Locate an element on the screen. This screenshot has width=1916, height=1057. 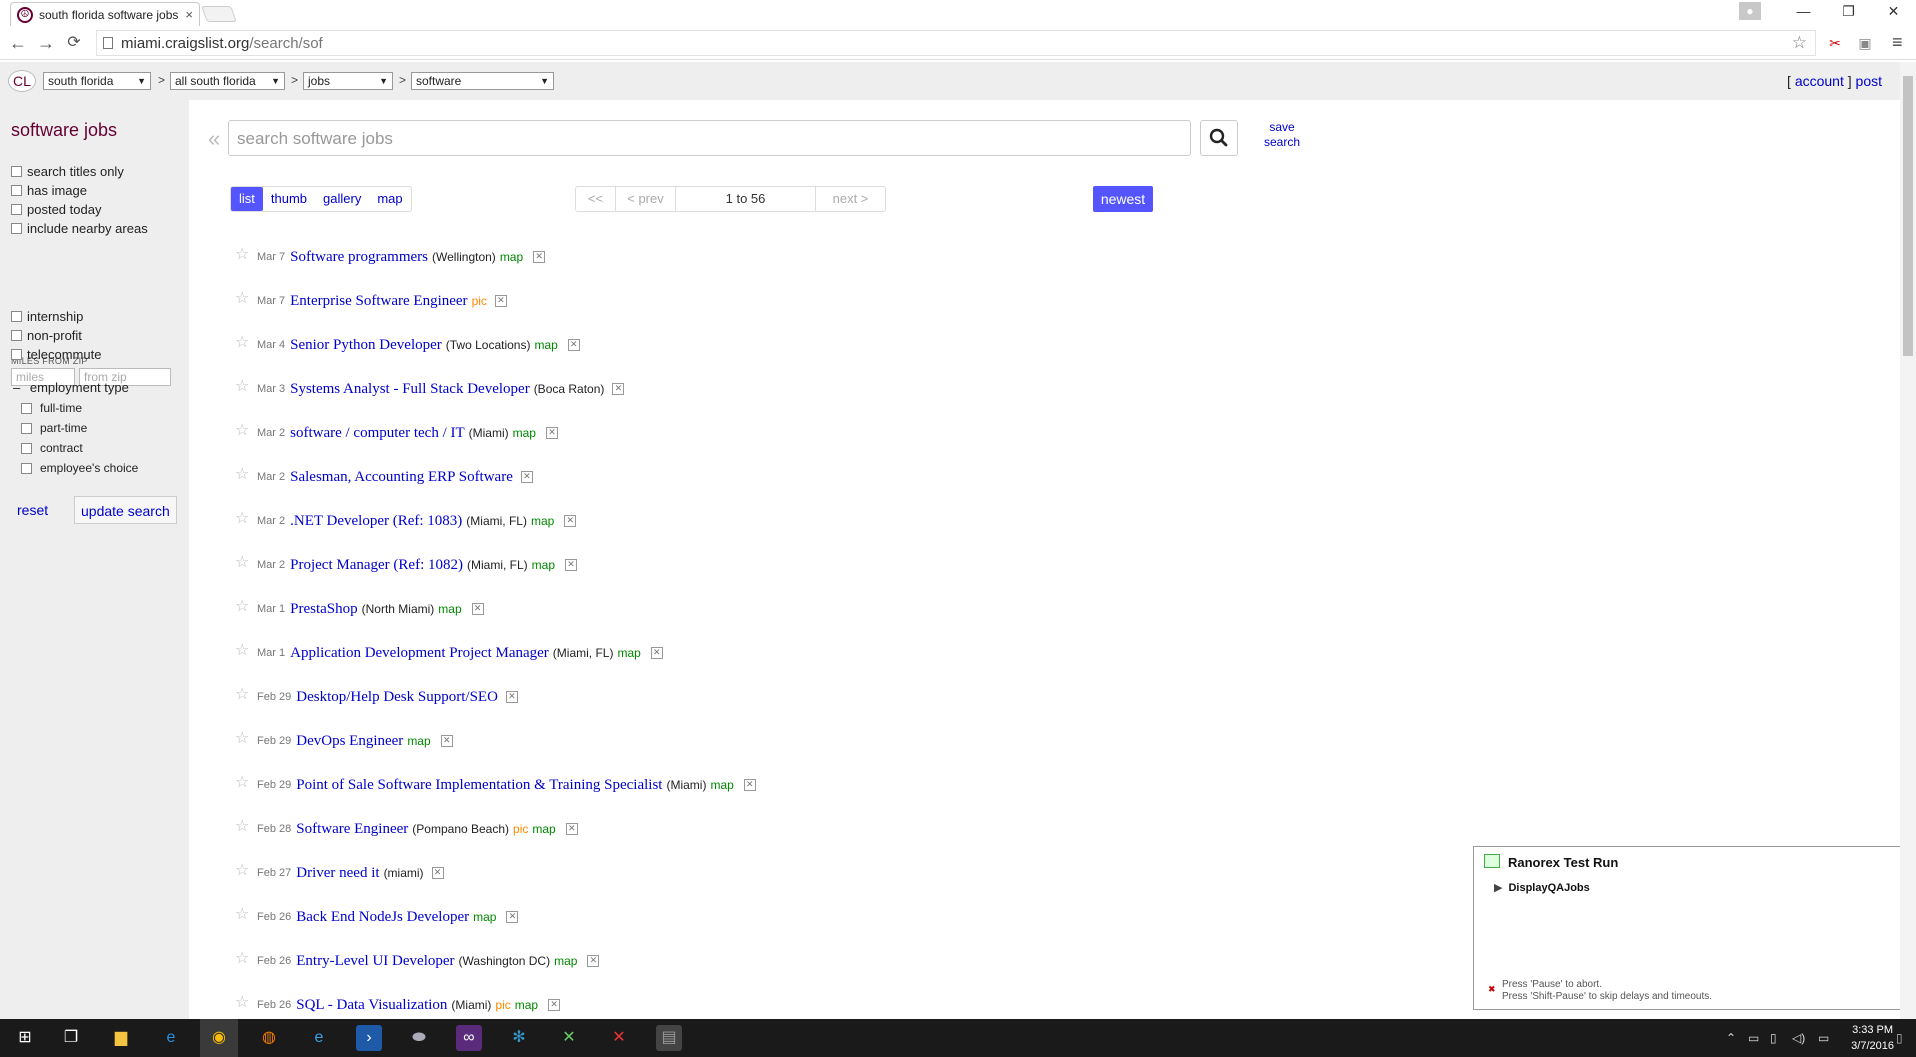
expand-triangle-icon: ▶ is located at coordinates (1498, 888).